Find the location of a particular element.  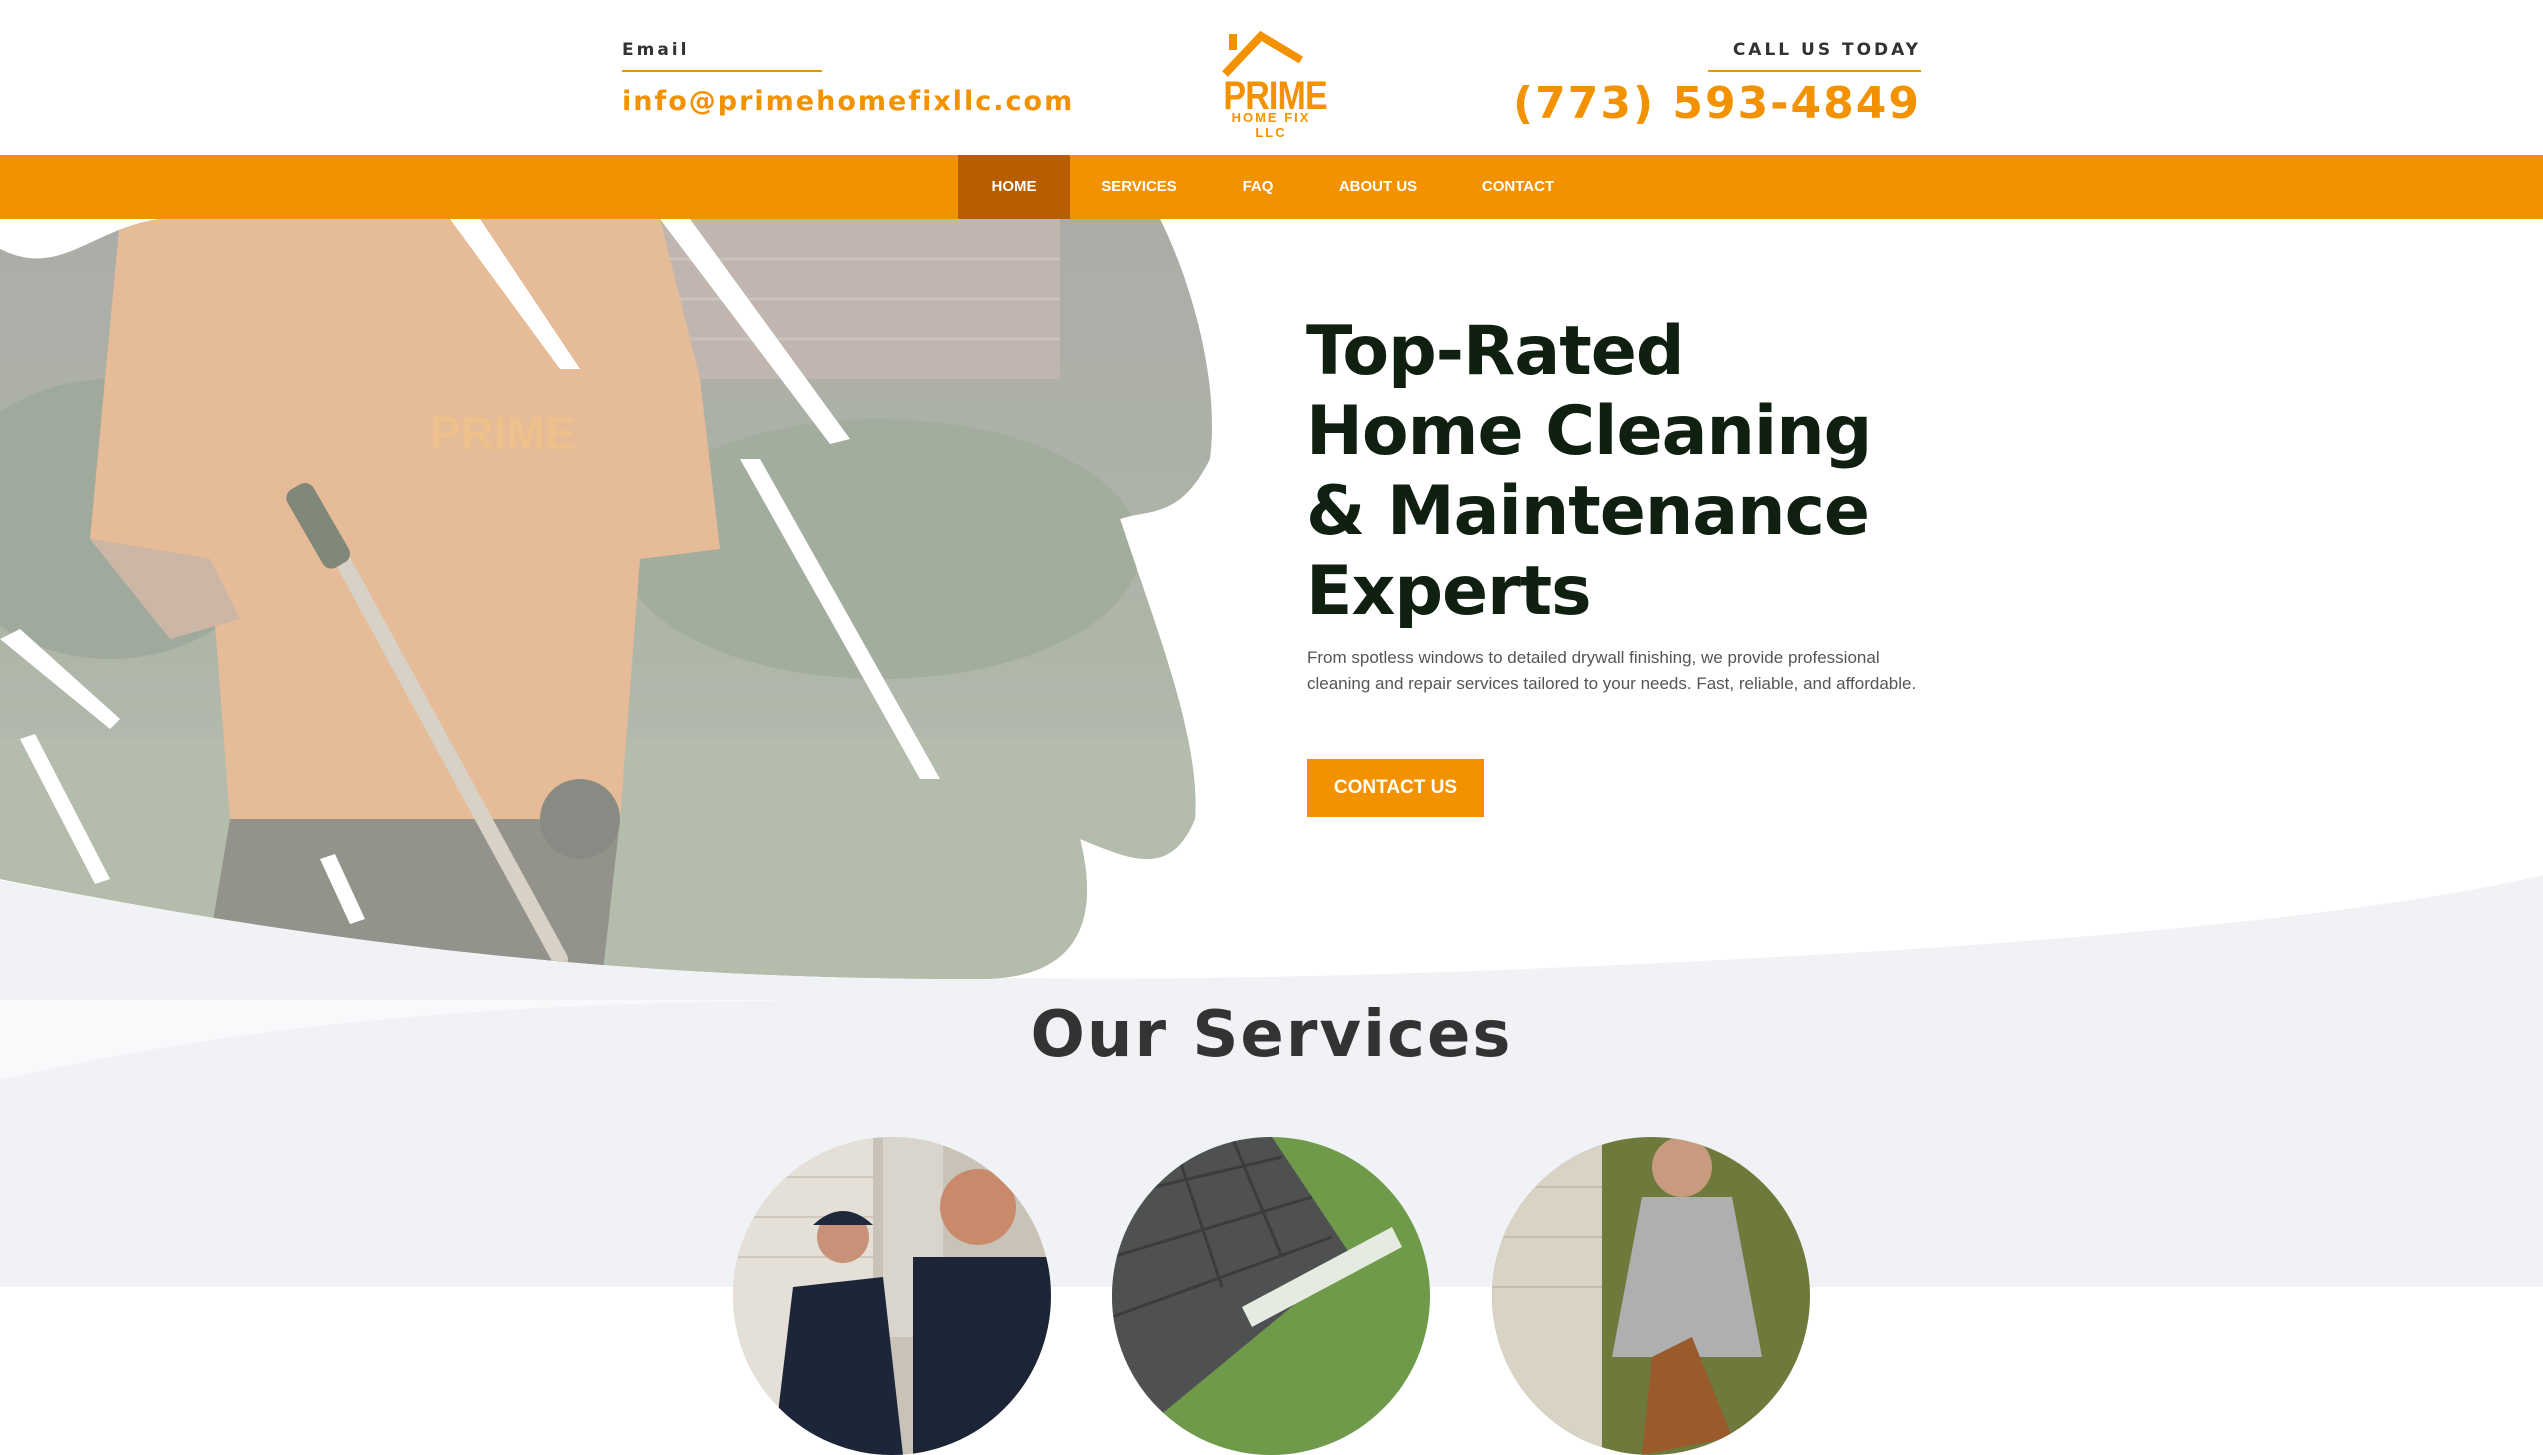

phone-label: CALL US TODAY is located at coordinates (1826, 50).